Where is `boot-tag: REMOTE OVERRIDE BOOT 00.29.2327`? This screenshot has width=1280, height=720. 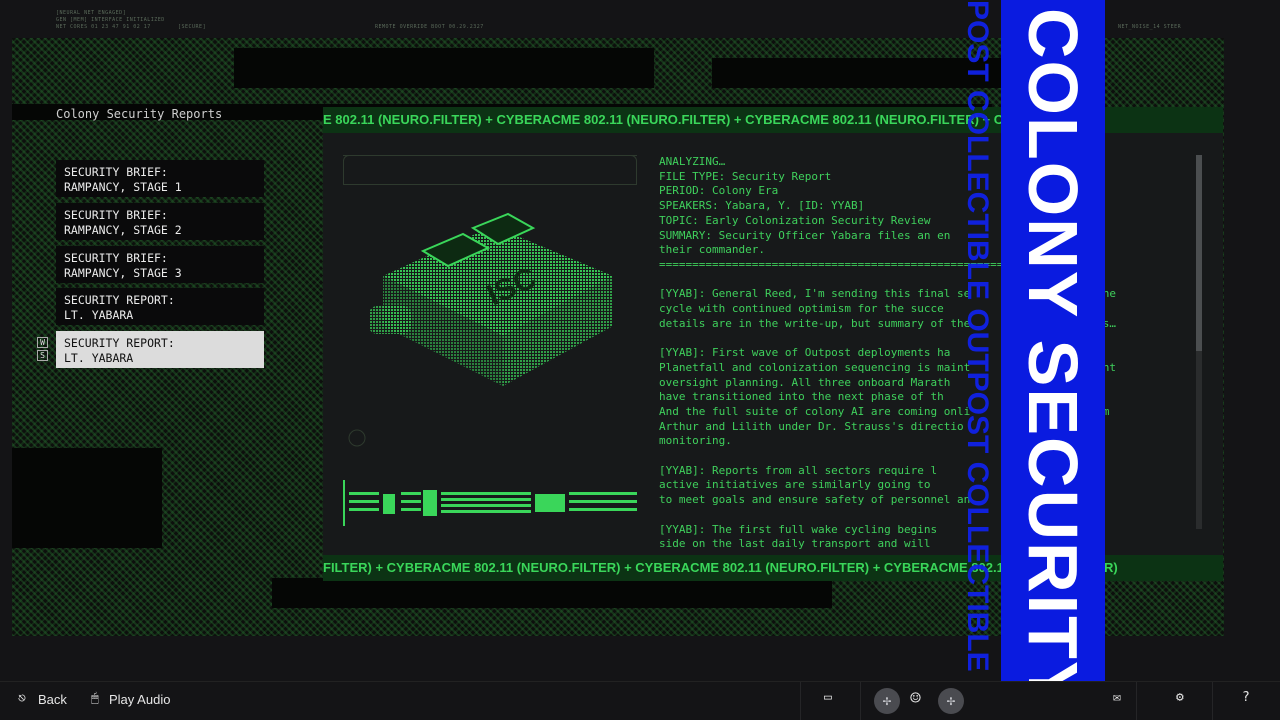 boot-tag: REMOTE OVERRIDE BOOT 00.29.2327 is located at coordinates (429, 27).